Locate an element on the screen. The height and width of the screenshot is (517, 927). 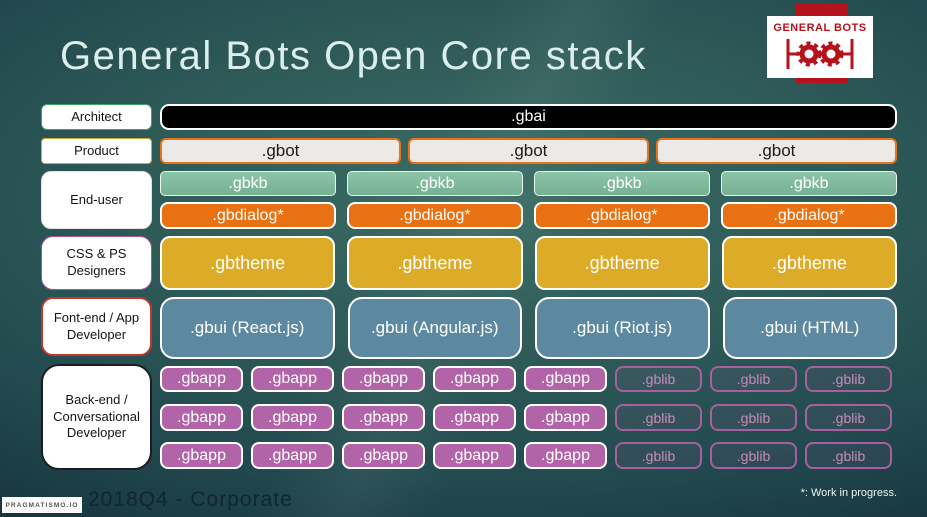
row-gbkb: .gbkb .gbkb .gbkb .gbkb is located at coordinates (528, 183).